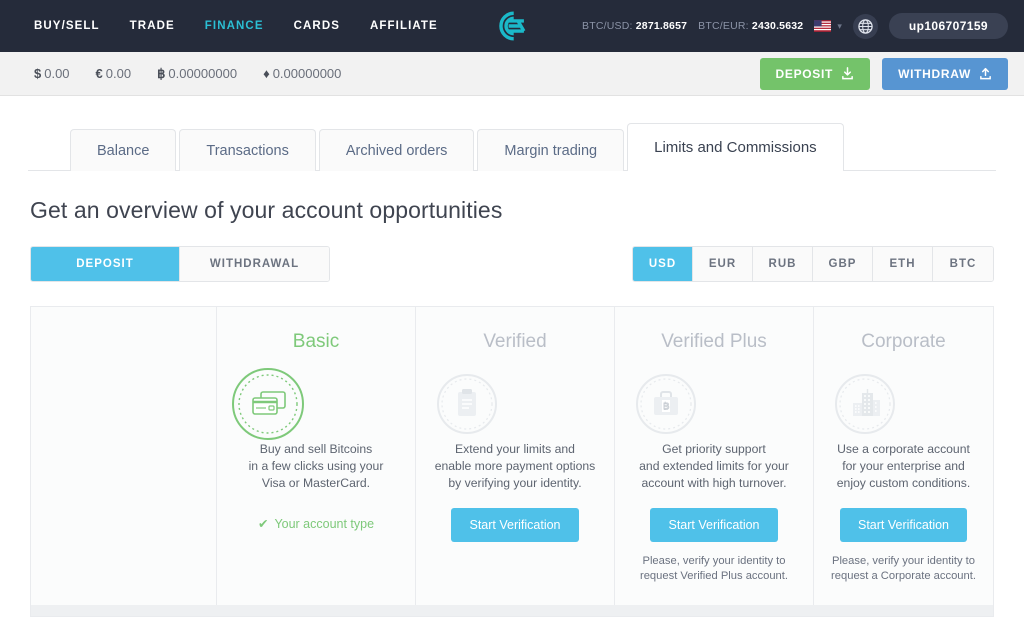 The width and height of the screenshot is (1024, 618). I want to click on currency-btc: BTC, so click(963, 264).